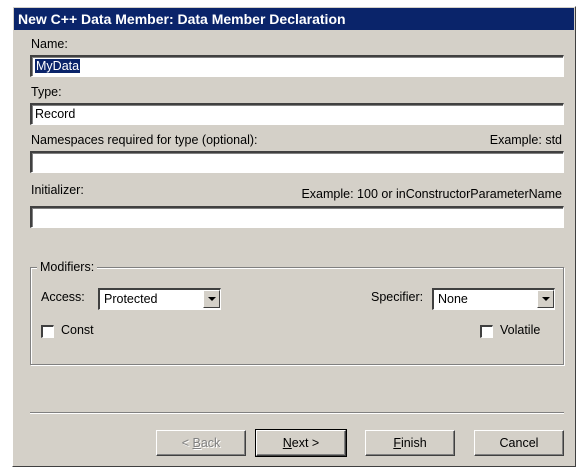 This screenshot has height=471, width=582. What do you see at coordinates (77, 330) in the screenshot?
I see `const-label: Const` at bounding box center [77, 330].